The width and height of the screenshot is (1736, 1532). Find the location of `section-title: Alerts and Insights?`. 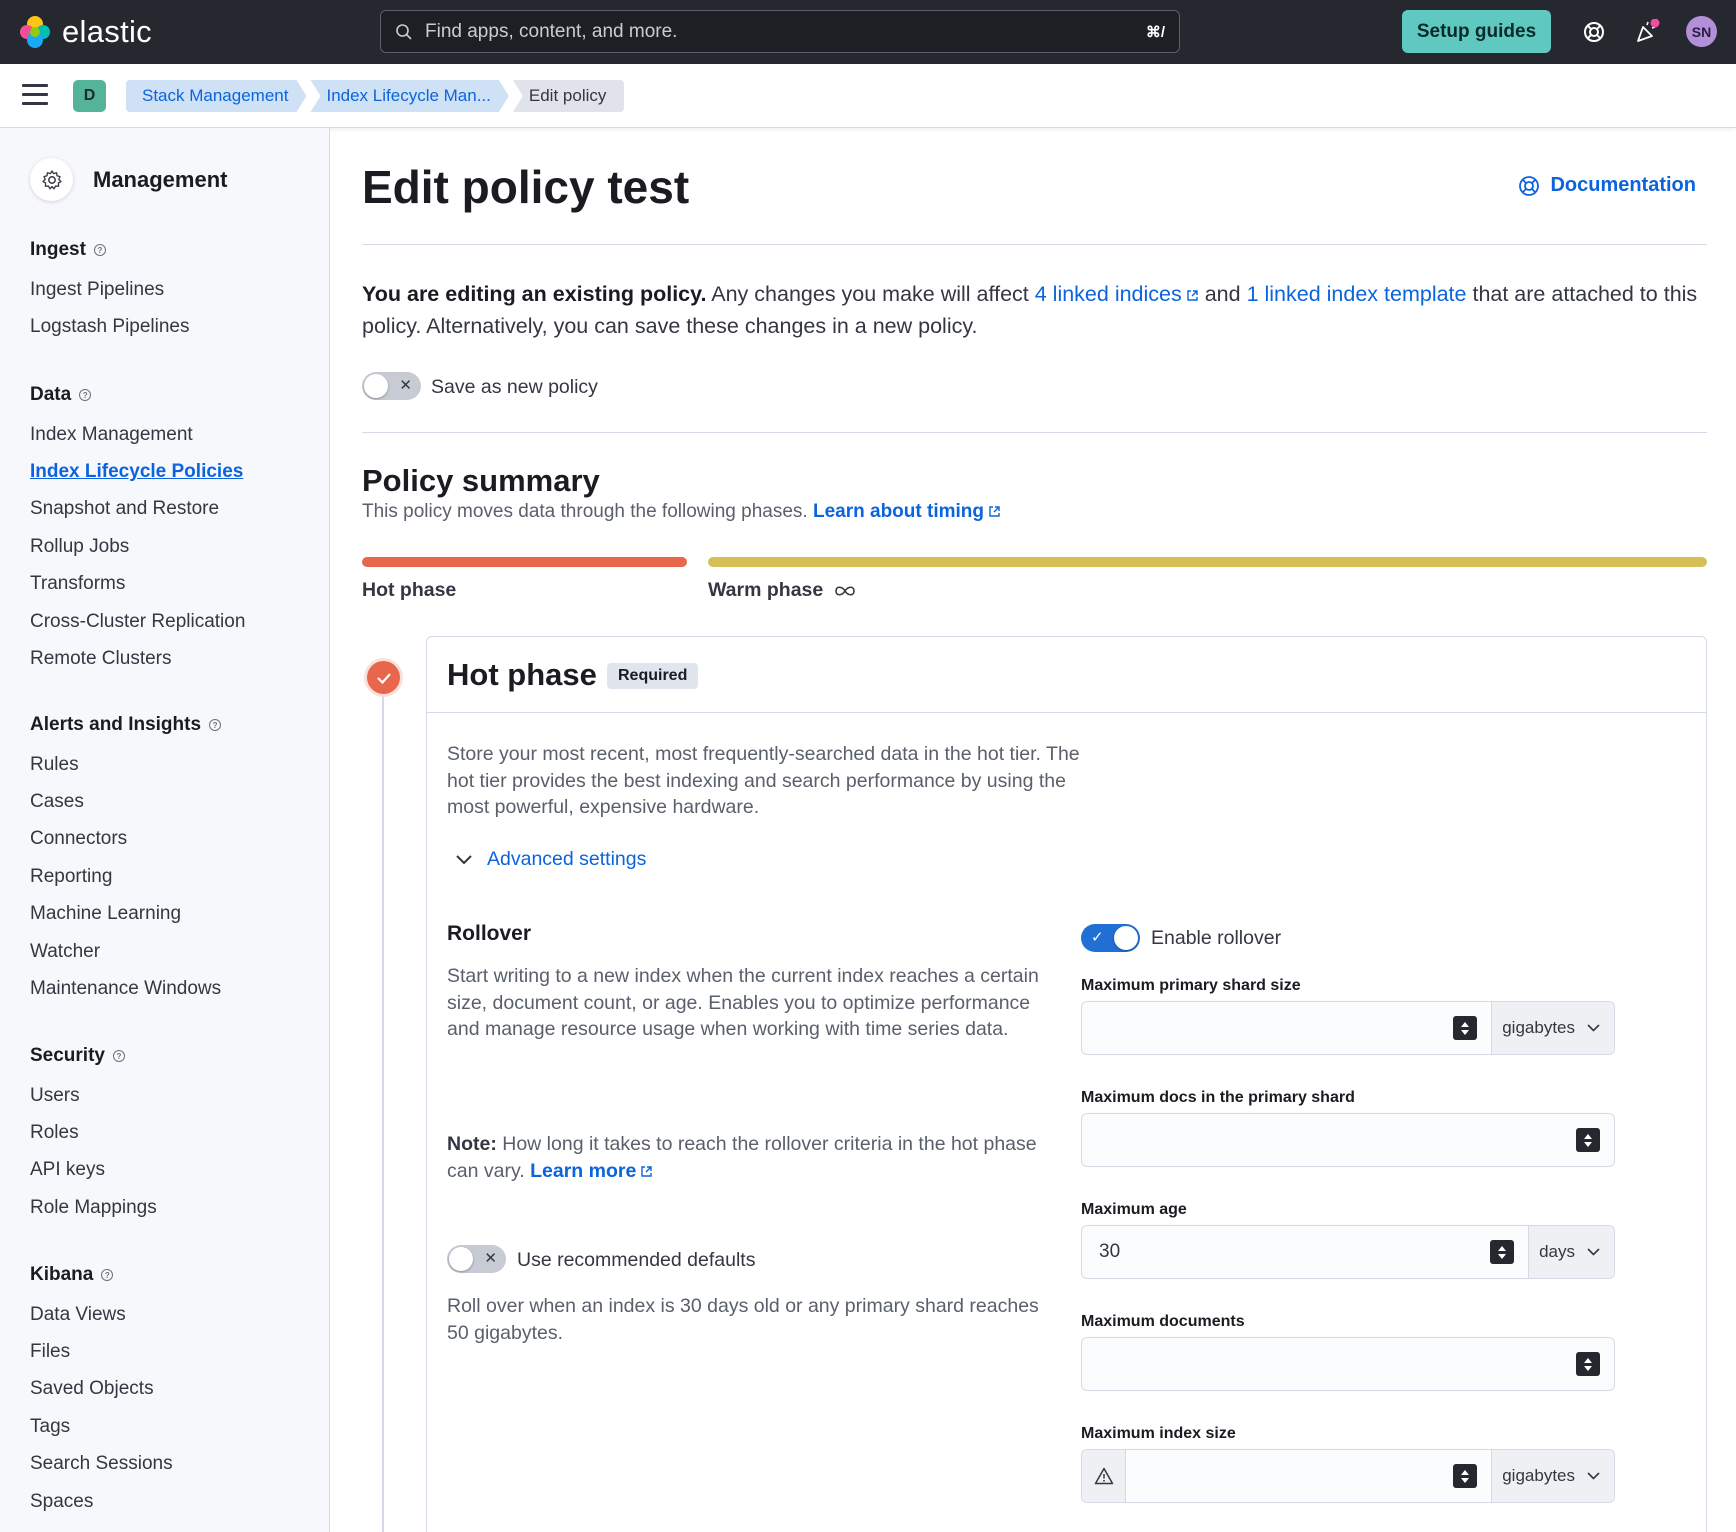

section-title: Alerts and Insights? is located at coordinates (126, 725).